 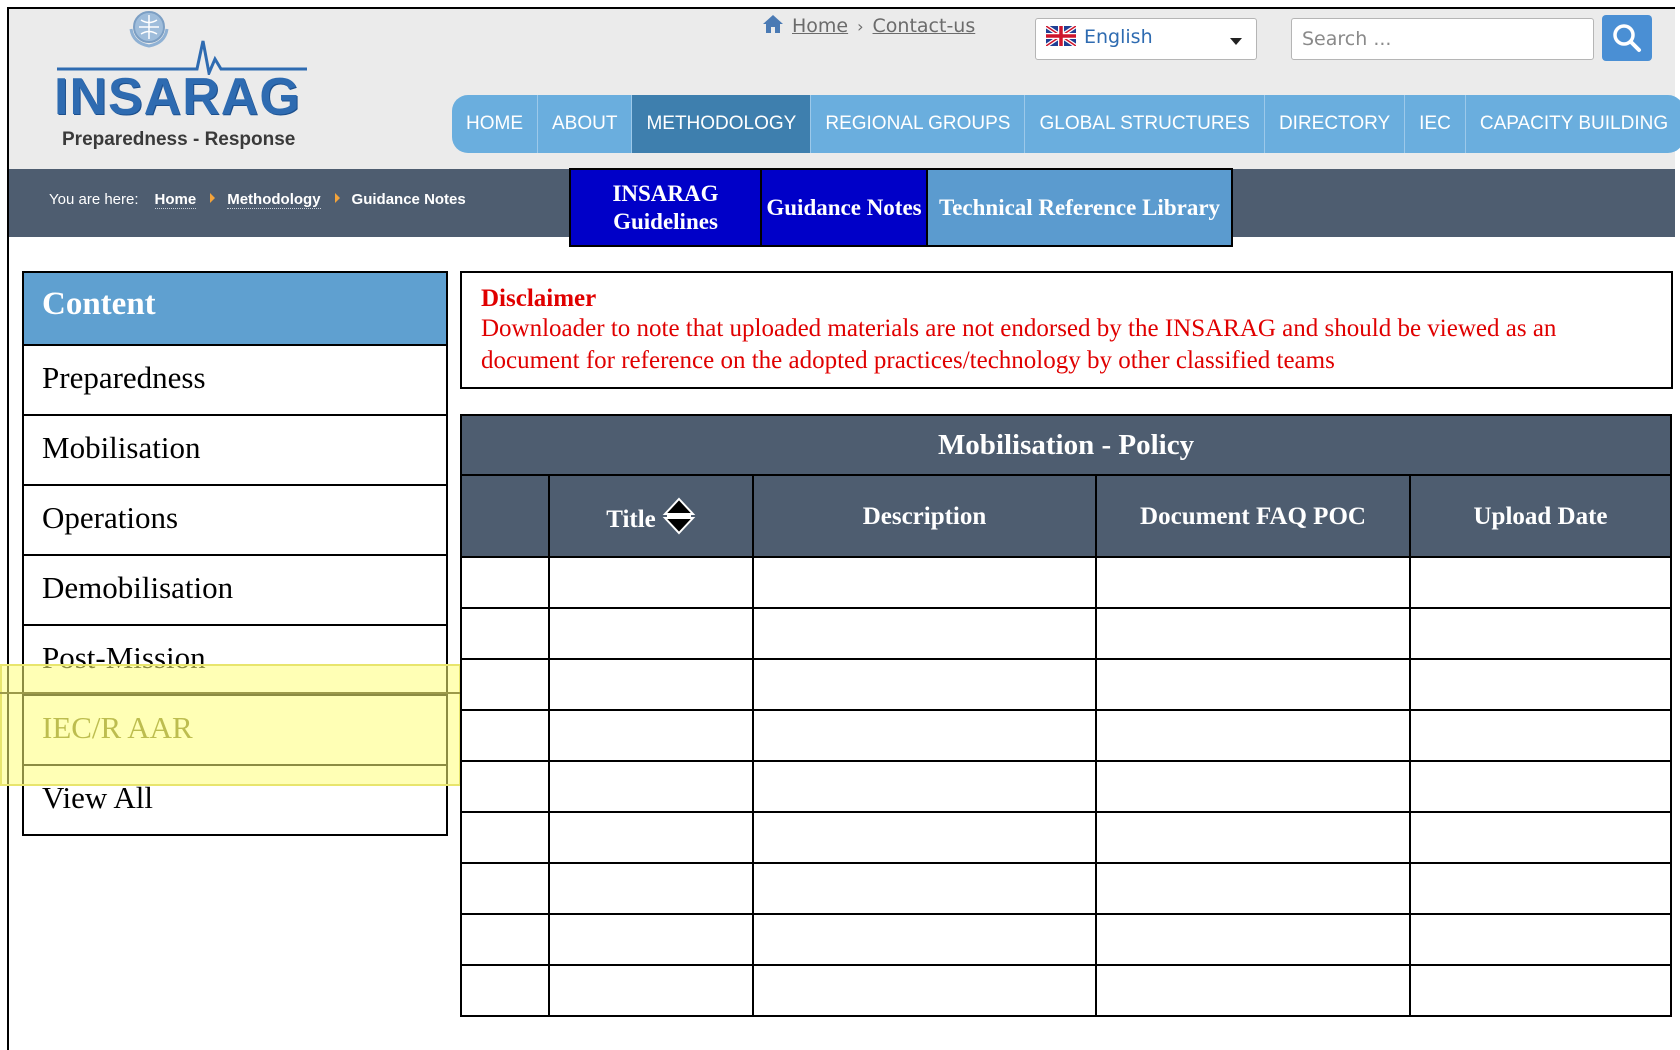 I want to click on sidebar-item-mobilisation: Mobilisation, so click(x=235, y=451).